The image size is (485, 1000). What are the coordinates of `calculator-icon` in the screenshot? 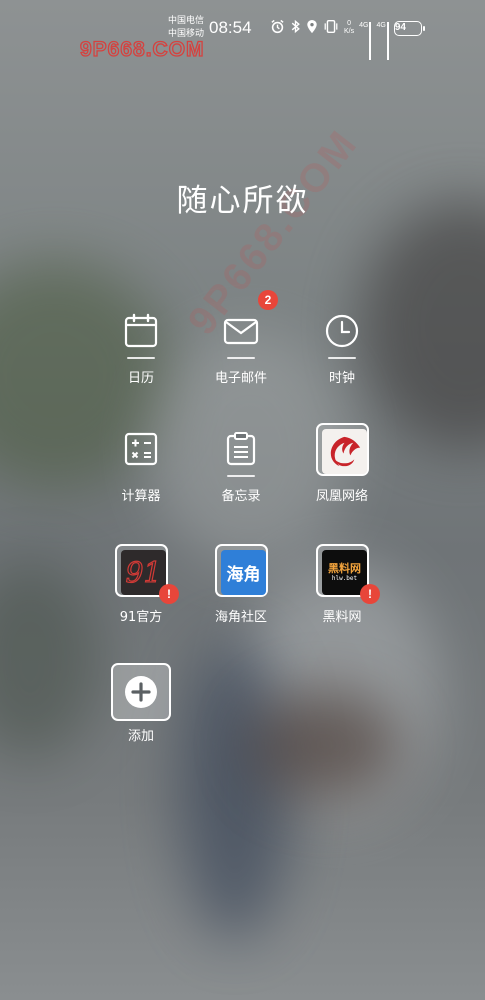 It's located at (141, 449).